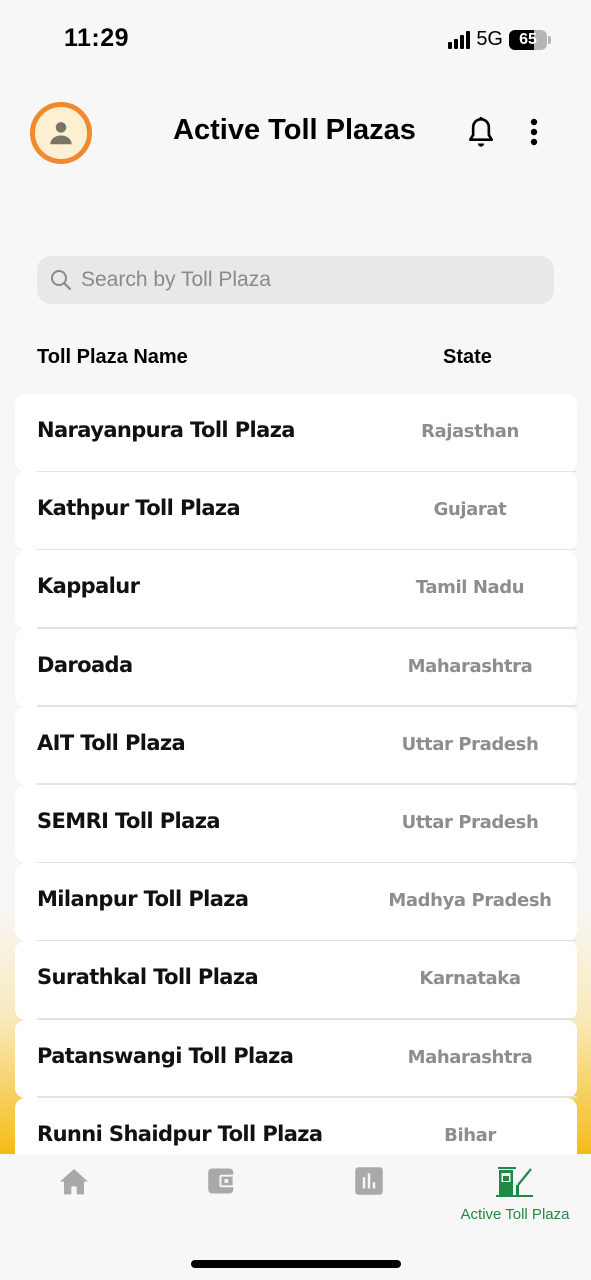  Describe the element at coordinates (143, 899) in the screenshot. I see `toll-plaza-name: Milanpur Toll Plaza` at that location.